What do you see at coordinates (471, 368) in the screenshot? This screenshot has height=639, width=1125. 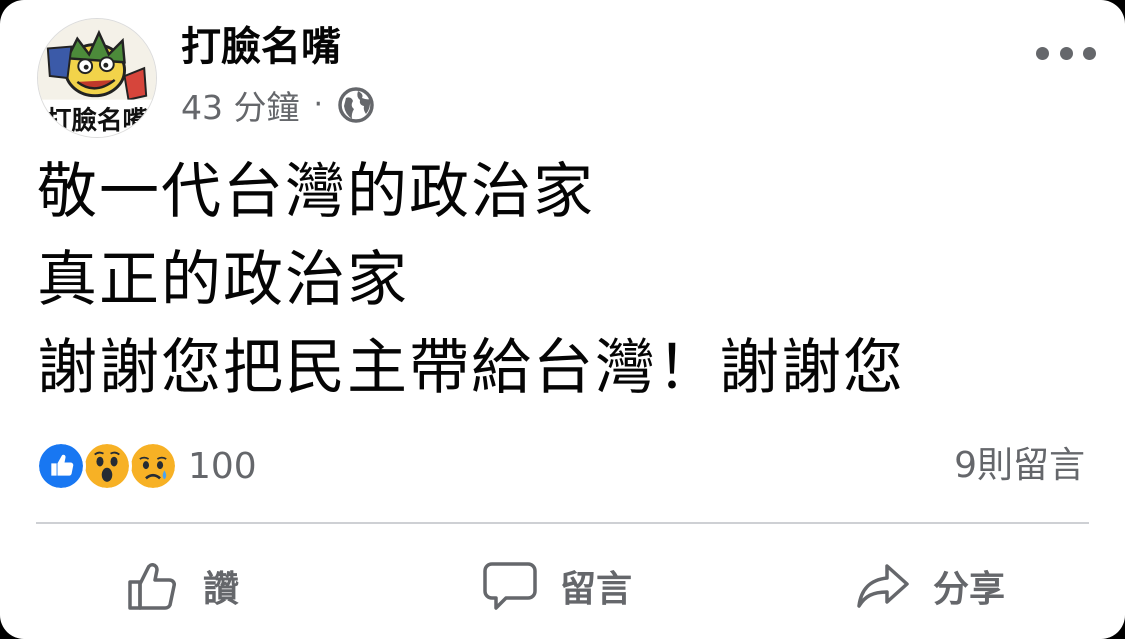 I see `post-text-line: 謝謝您把民主帶給台灣！謝謝您` at bounding box center [471, 368].